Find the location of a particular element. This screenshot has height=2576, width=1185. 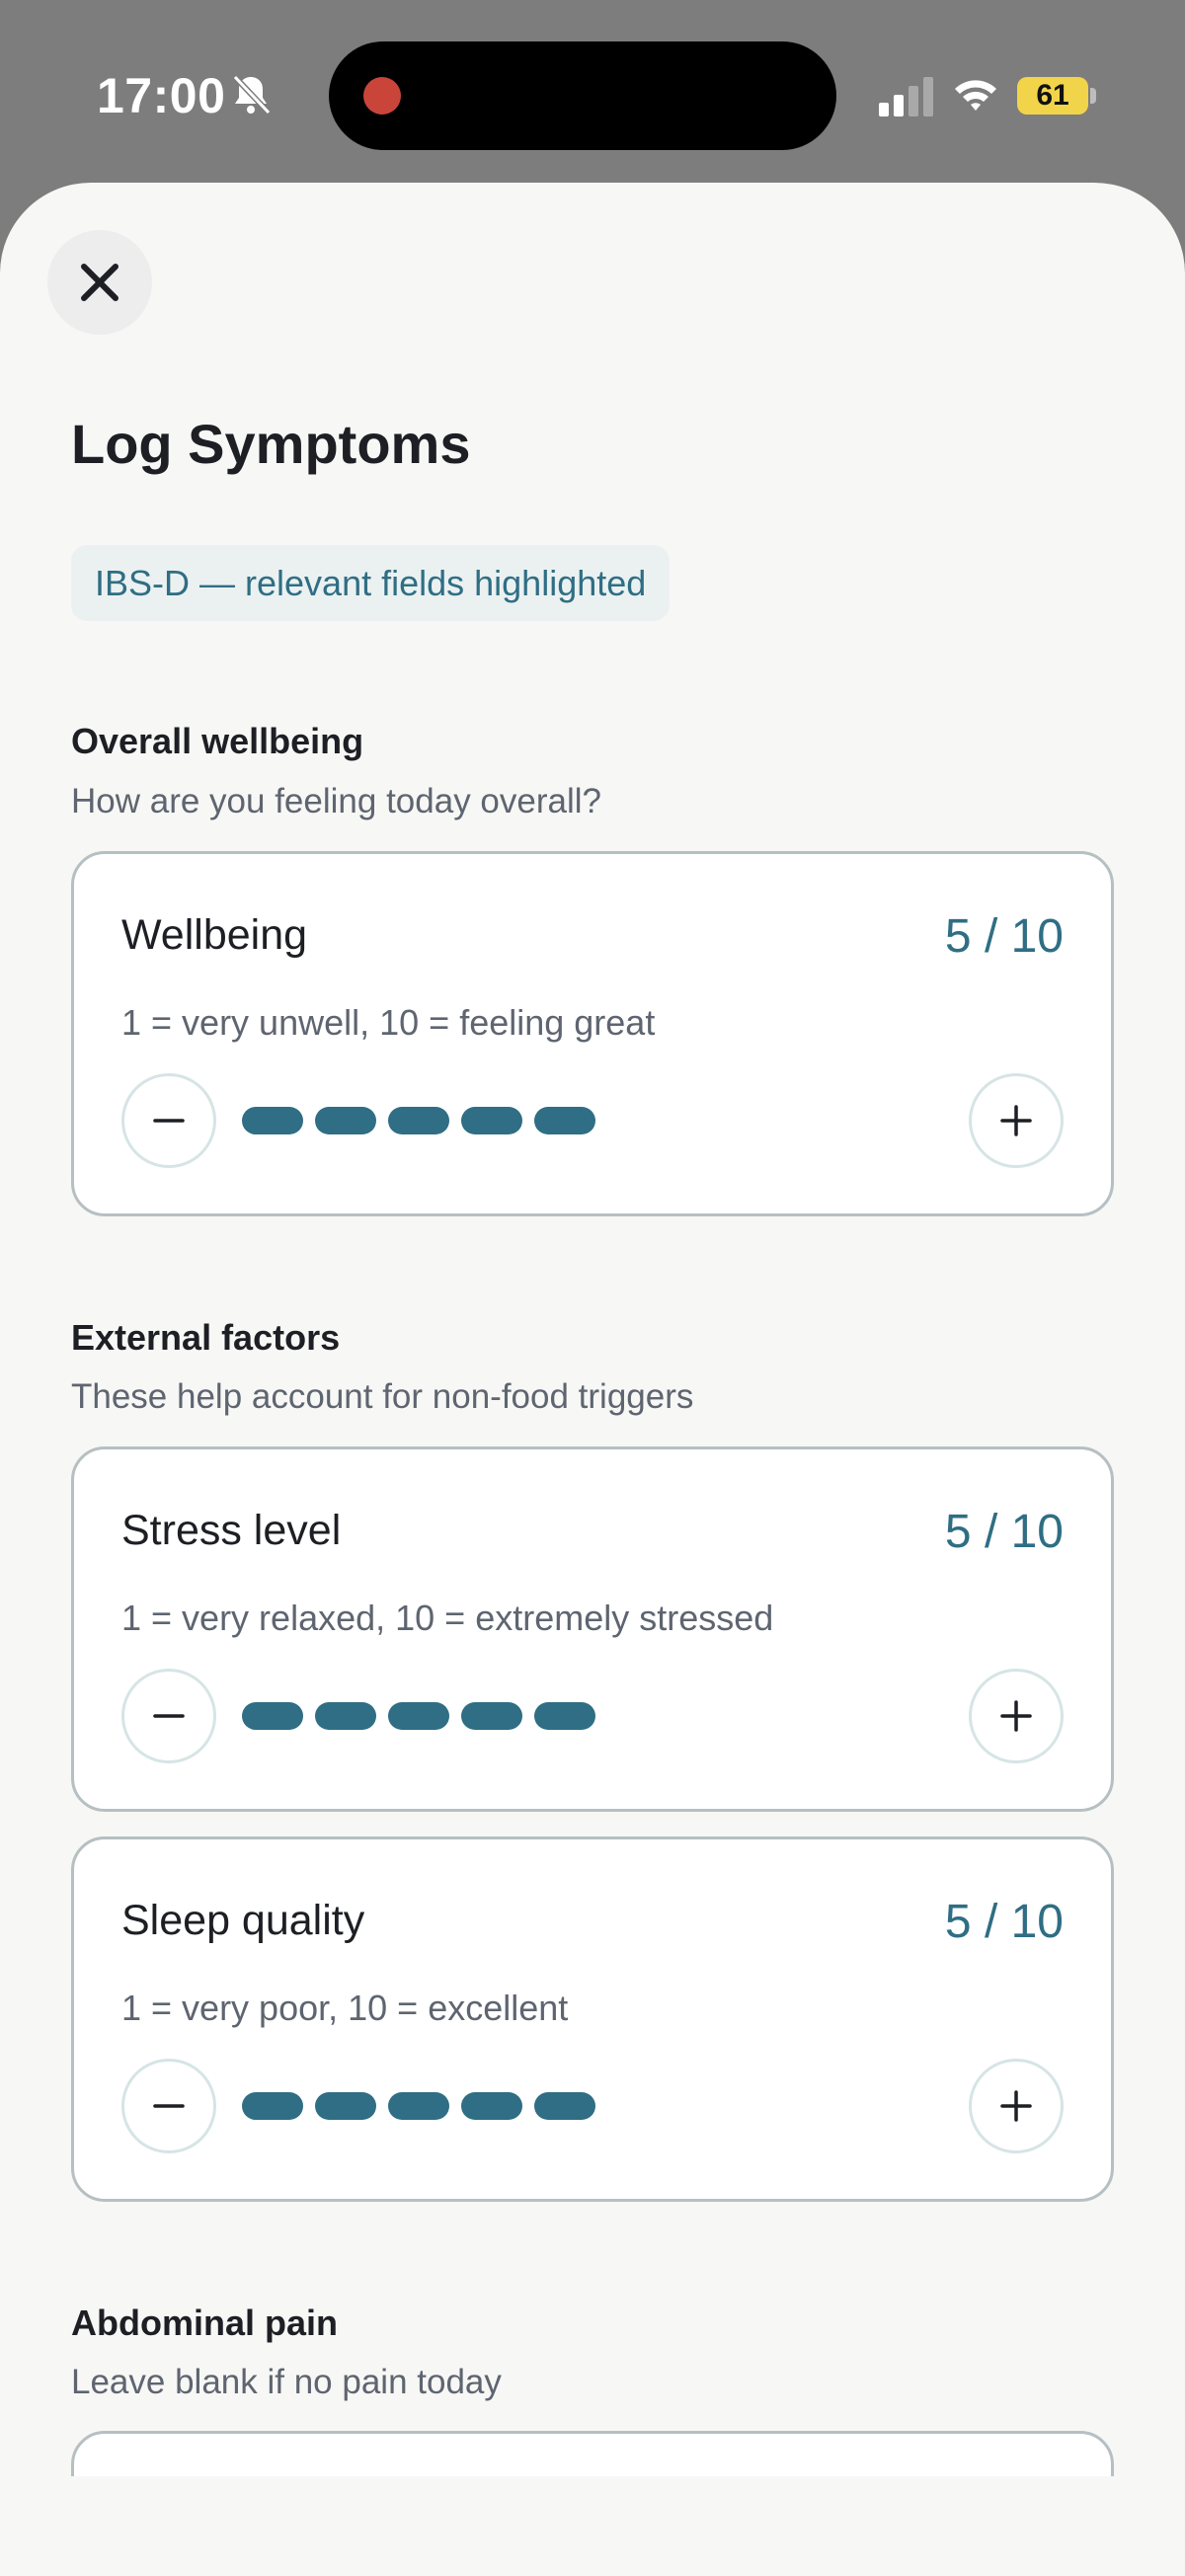

stress-increase-button is located at coordinates (1017, 1716).